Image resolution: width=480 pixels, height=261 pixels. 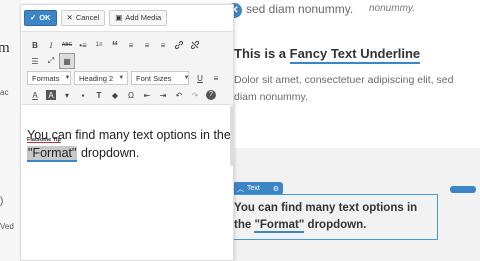 I want to click on element-handle, so click(x=463, y=189).